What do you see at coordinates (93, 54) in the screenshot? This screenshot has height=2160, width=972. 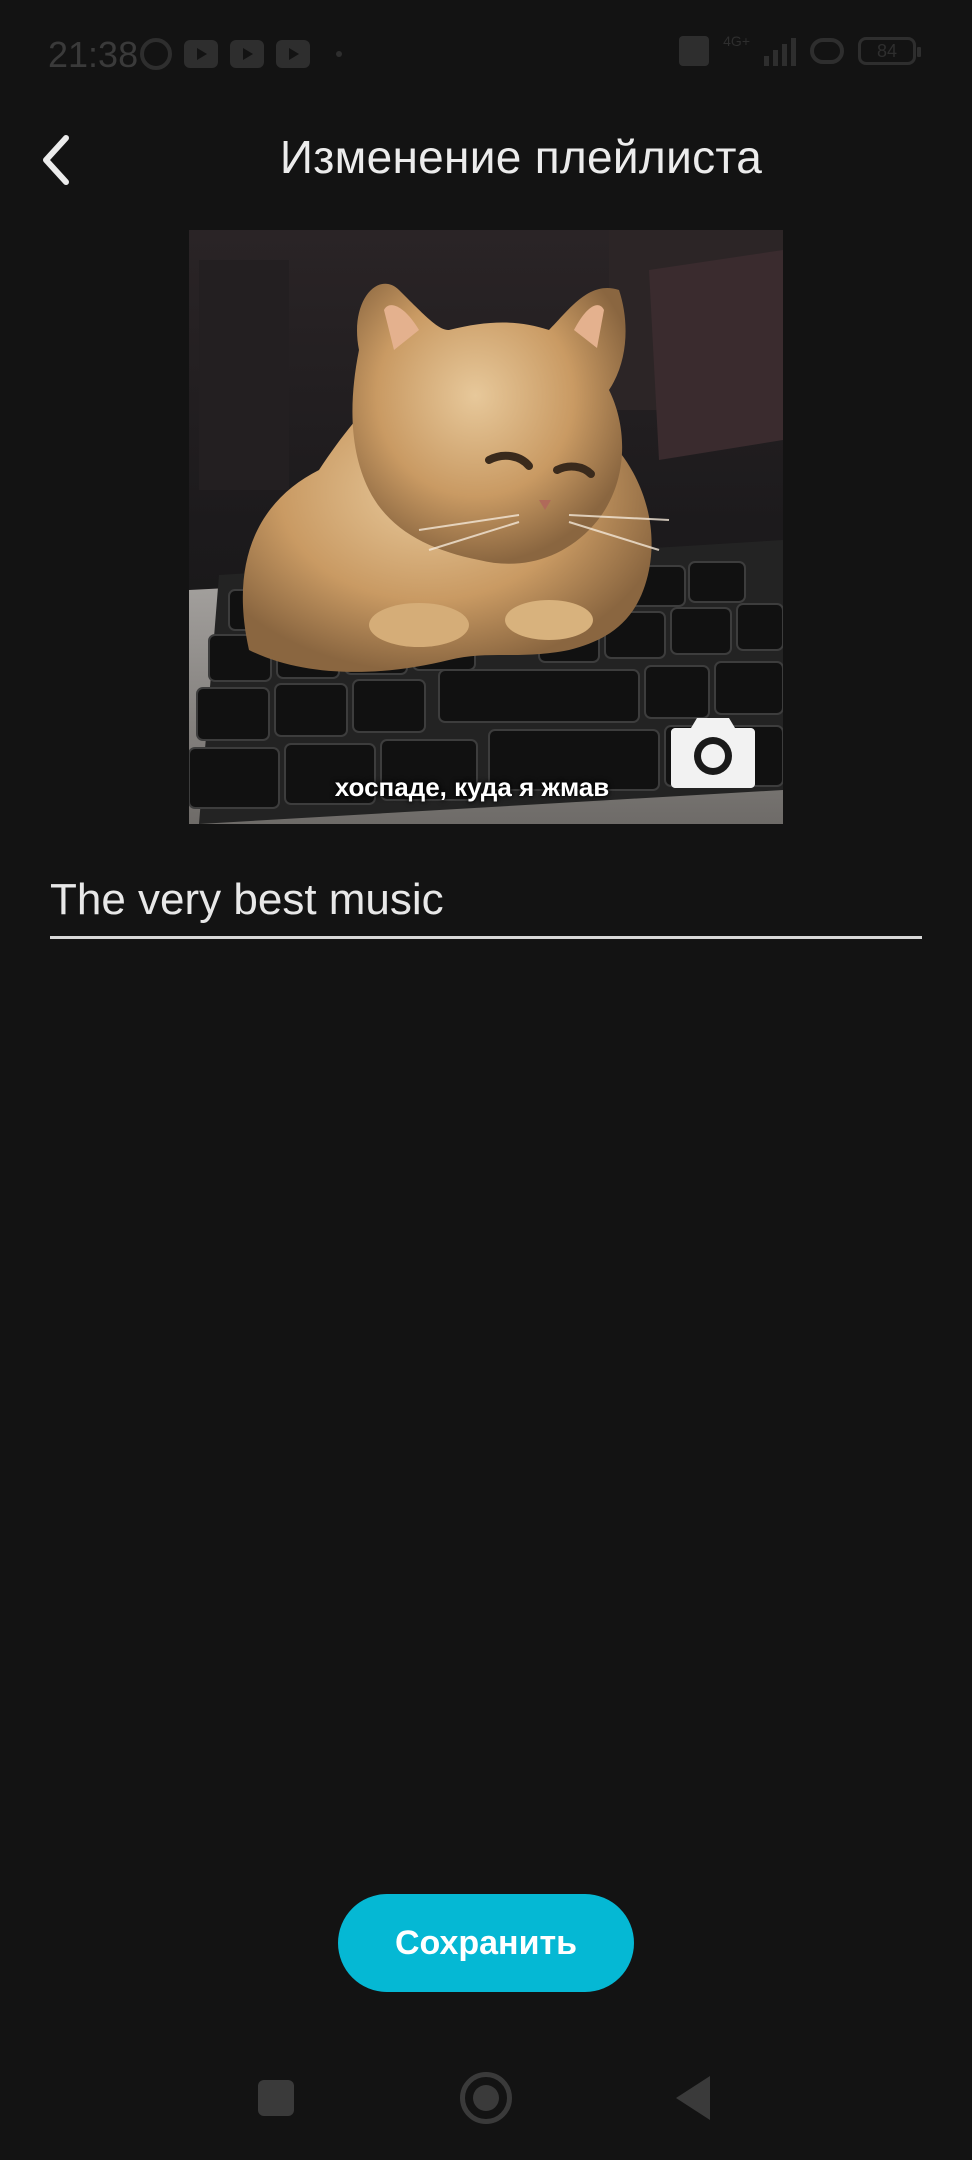 I see `status-time: 21:38` at bounding box center [93, 54].